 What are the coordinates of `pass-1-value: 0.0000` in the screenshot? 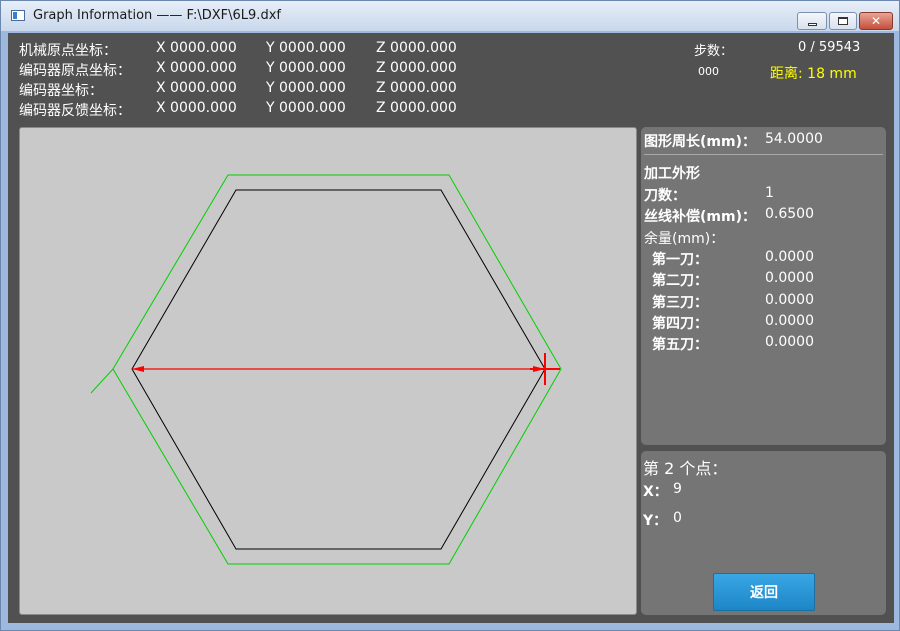 It's located at (789, 257).